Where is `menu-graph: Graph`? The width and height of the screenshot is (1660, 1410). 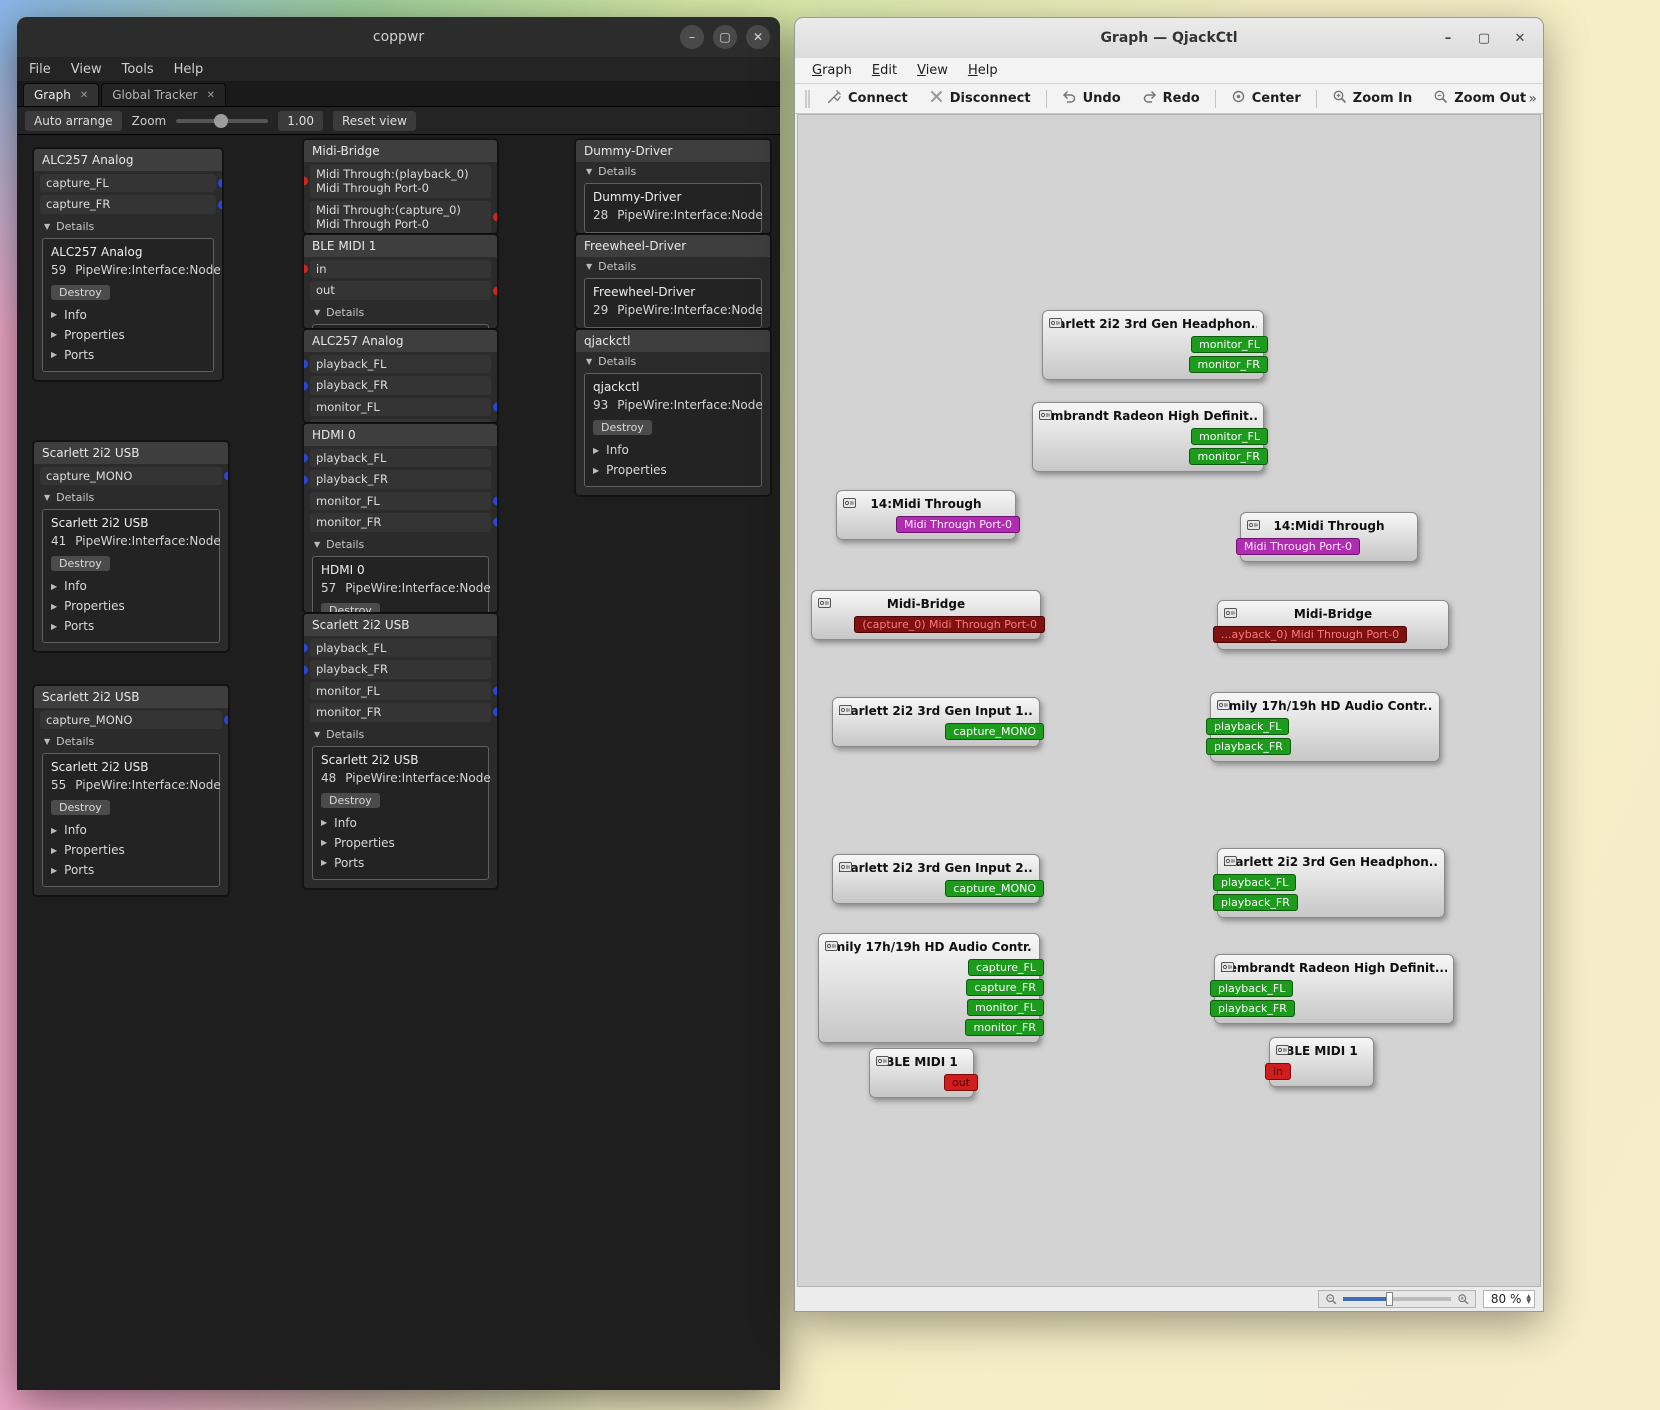
menu-graph: Graph is located at coordinates (832, 70).